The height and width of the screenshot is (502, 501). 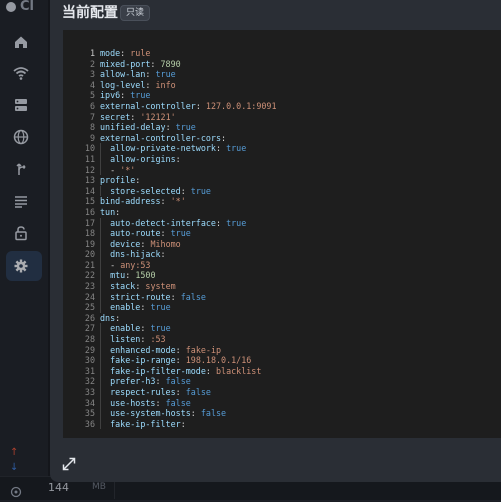 What do you see at coordinates (69, 463) in the screenshot?
I see `expand-icon` at bounding box center [69, 463].